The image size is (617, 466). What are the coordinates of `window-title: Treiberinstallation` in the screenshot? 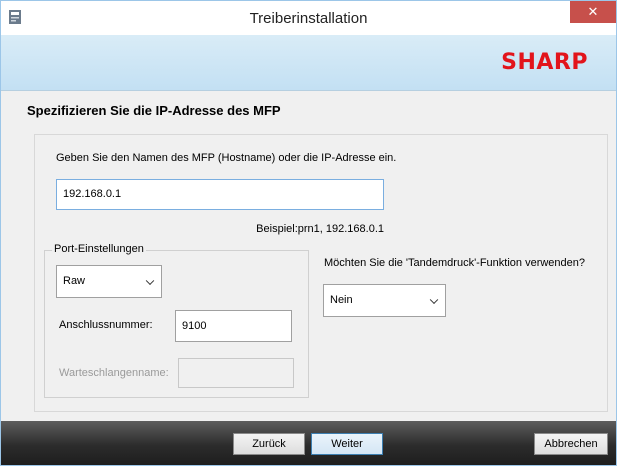 It's located at (308, 18).